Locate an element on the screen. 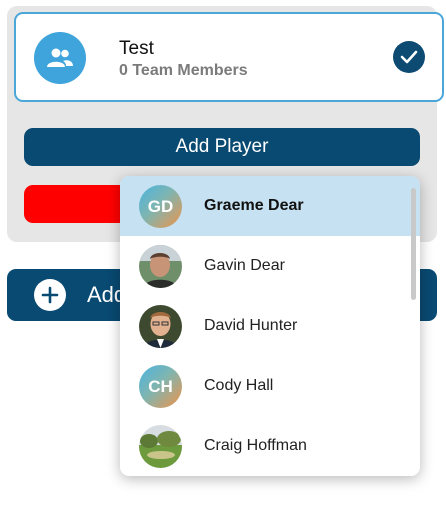  team-users-icon is located at coordinates (60, 58).